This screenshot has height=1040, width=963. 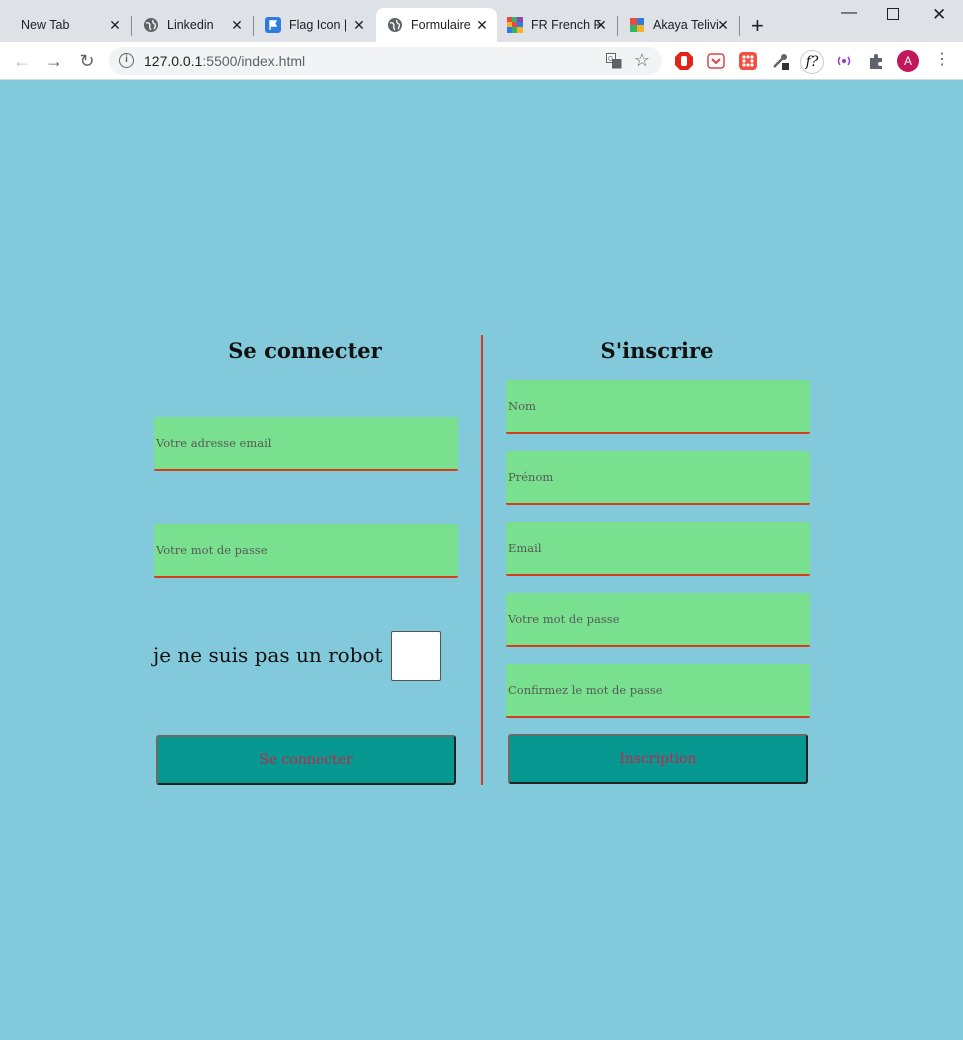 I want to click on tab-linkedin: Linkedin ✕, so click(x=192, y=25).